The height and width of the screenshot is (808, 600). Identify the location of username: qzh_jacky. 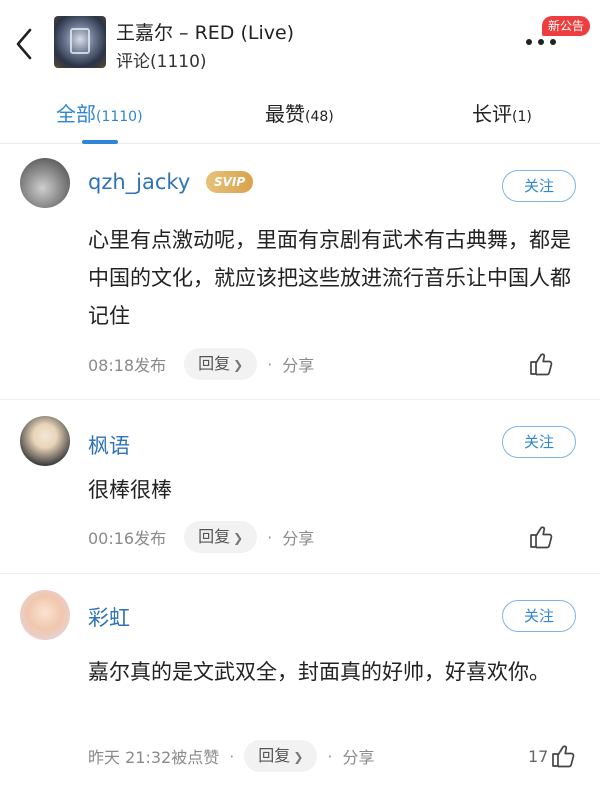
(139, 182).